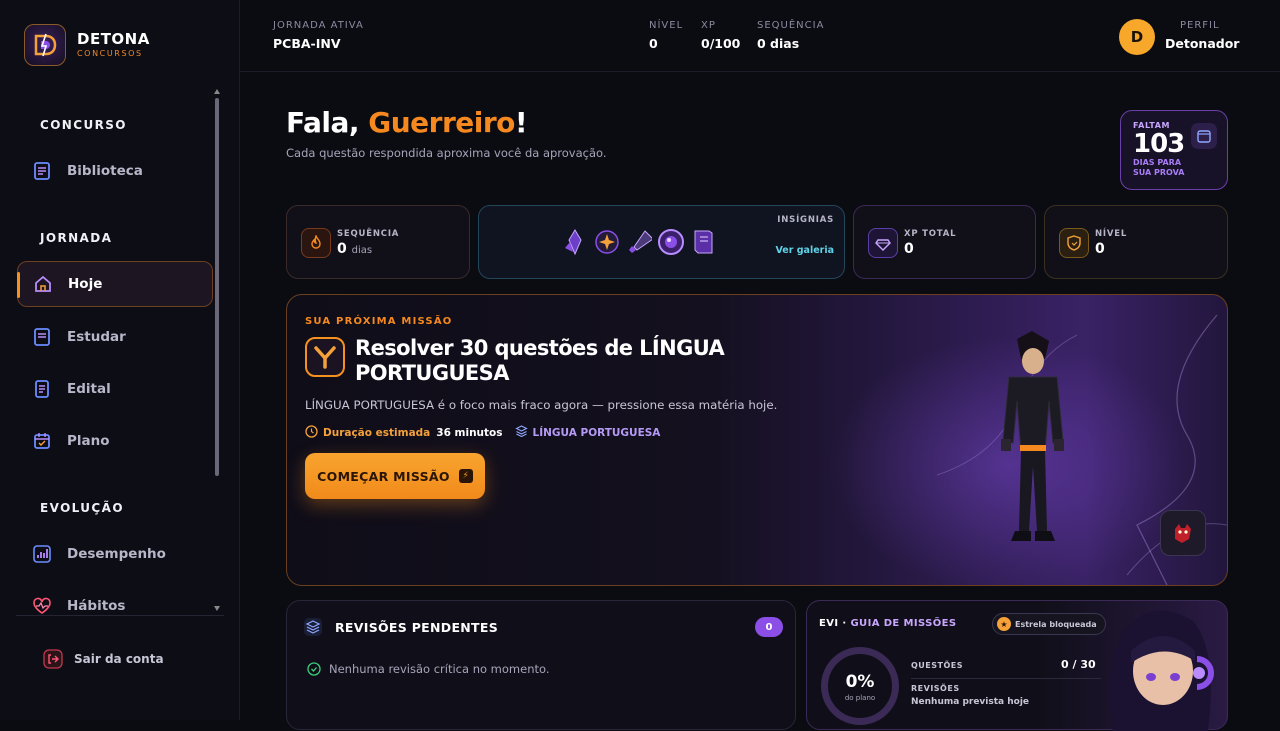 Image resolution: width=1280 pixels, height=731 pixels. Describe the element at coordinates (311, 433) in the screenshot. I see `clock-icon` at that location.